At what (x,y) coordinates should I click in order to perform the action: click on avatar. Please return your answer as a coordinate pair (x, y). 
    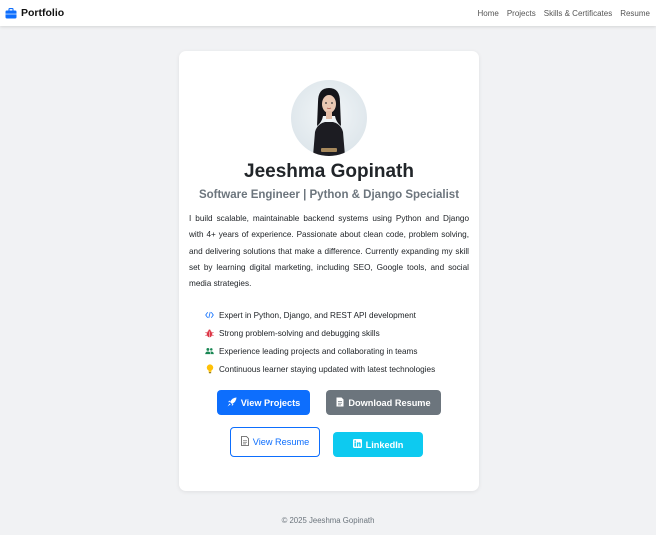
    Looking at the image, I should click on (329, 118).